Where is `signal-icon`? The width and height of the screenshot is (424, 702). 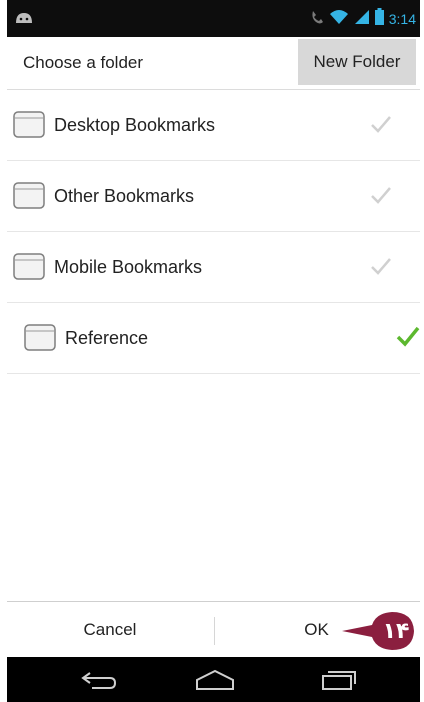 signal-icon is located at coordinates (362, 19).